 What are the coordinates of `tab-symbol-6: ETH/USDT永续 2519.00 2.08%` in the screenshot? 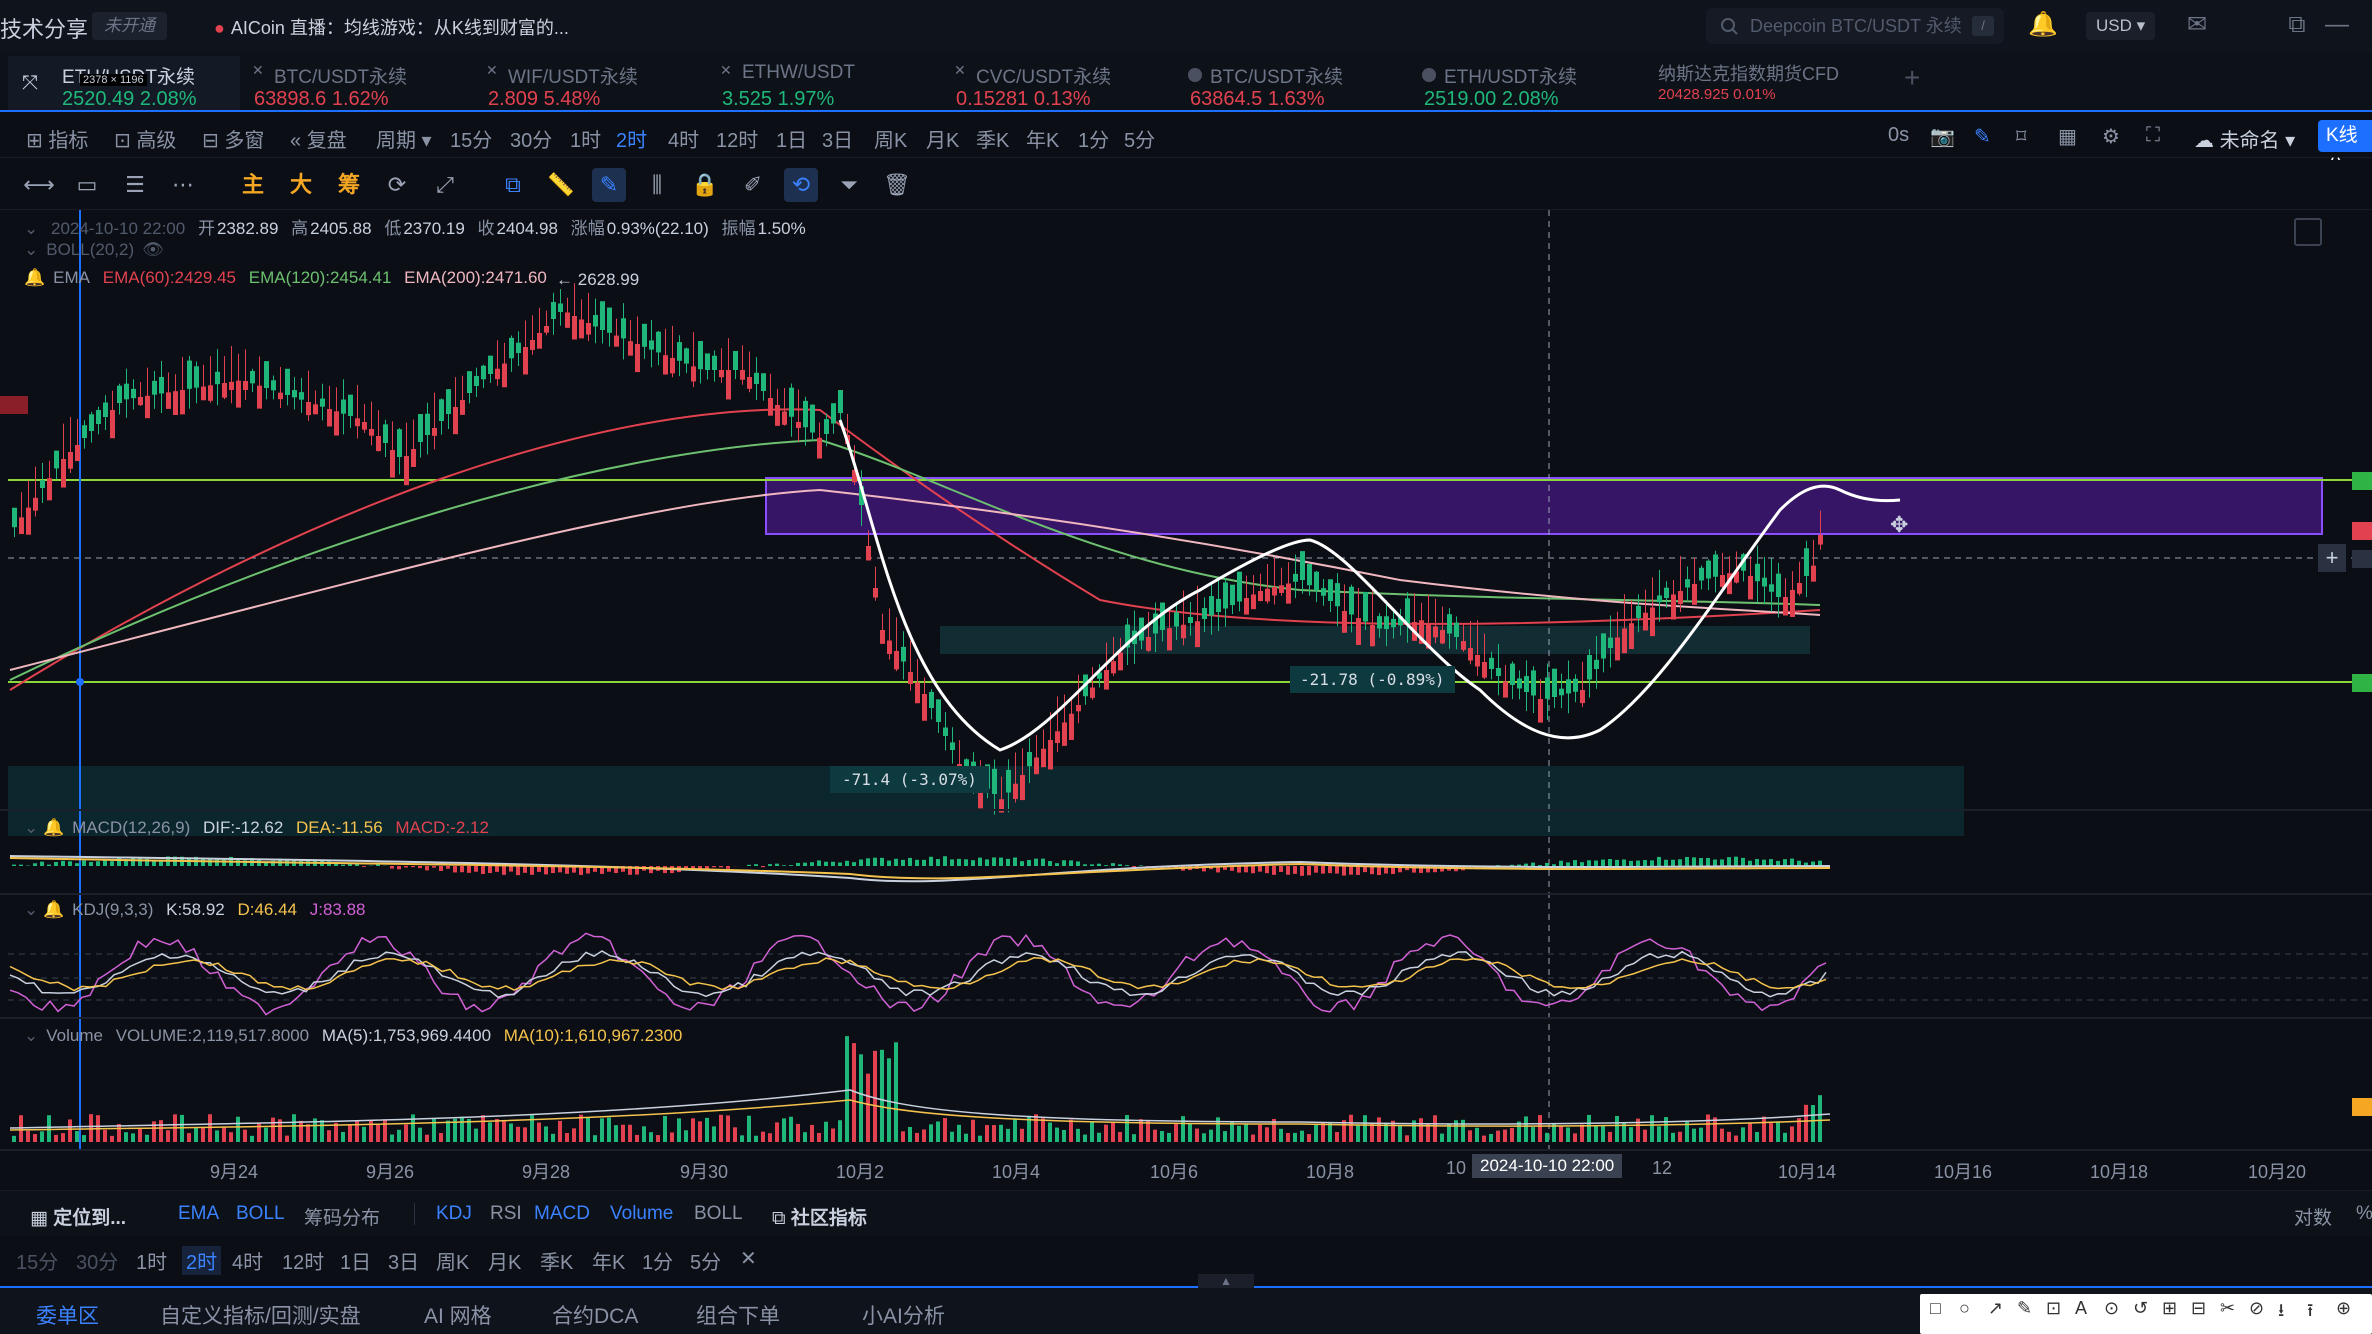 It's located at (1526, 83).